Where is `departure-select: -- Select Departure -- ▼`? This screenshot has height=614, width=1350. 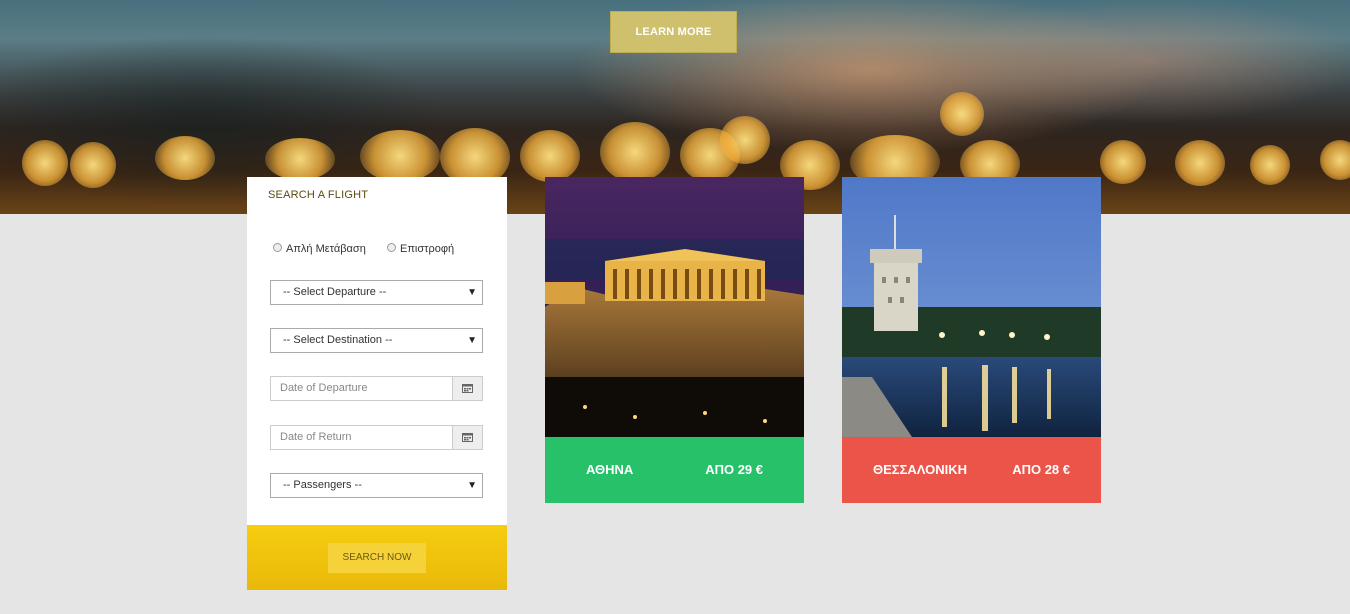 departure-select: -- Select Departure -- ▼ is located at coordinates (376, 292).